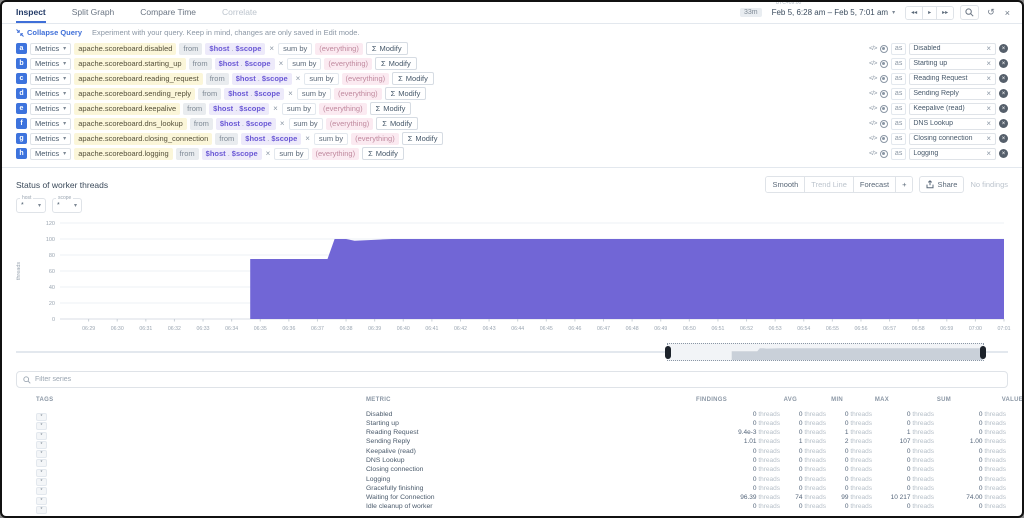 The height and width of the screenshot is (518, 1024). What do you see at coordinates (829, 184) in the screenshot?
I see `trend-line-button: Trend Line` at bounding box center [829, 184].